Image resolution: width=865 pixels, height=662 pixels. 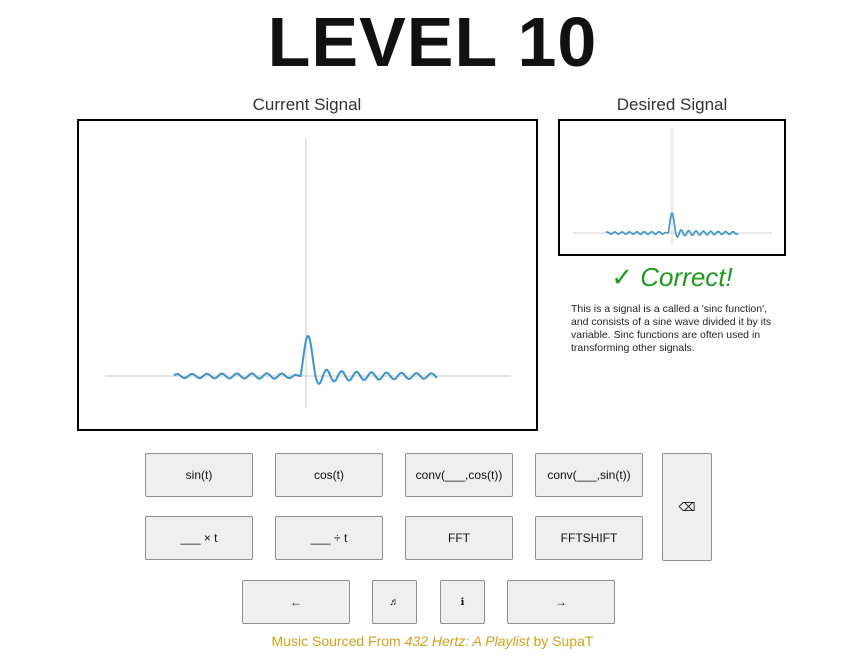 I want to click on backspace-icon: ⌫, so click(x=687, y=507).